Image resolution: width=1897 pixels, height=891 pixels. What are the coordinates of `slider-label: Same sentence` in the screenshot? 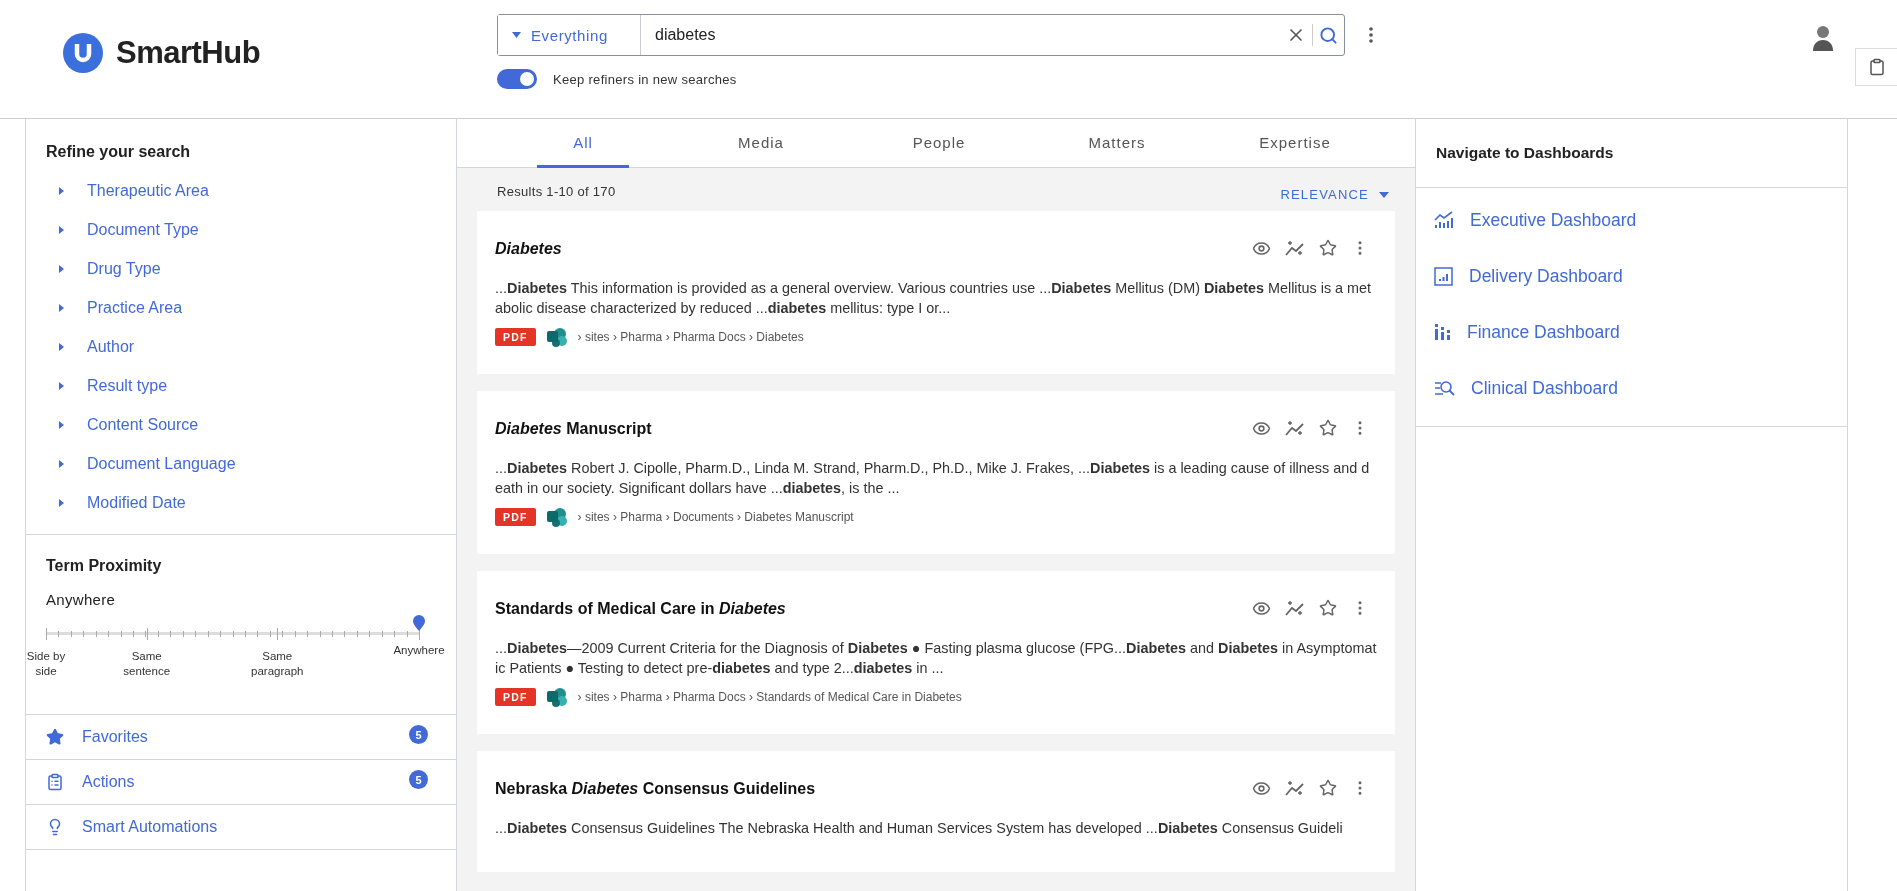 It's located at (147, 664).